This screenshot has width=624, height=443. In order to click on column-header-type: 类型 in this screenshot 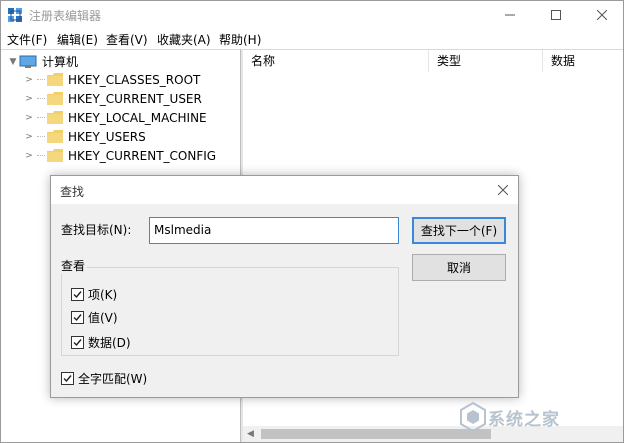, I will do `click(486, 61)`.